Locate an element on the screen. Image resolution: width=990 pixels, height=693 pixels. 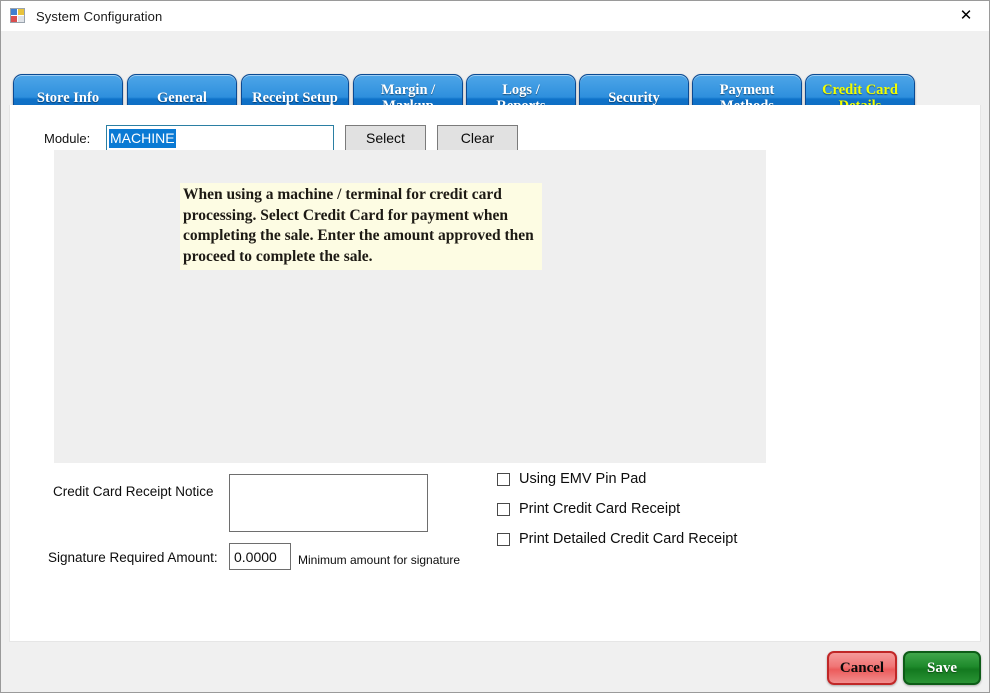
close-icon: ✕ is located at coordinates (966, 15).